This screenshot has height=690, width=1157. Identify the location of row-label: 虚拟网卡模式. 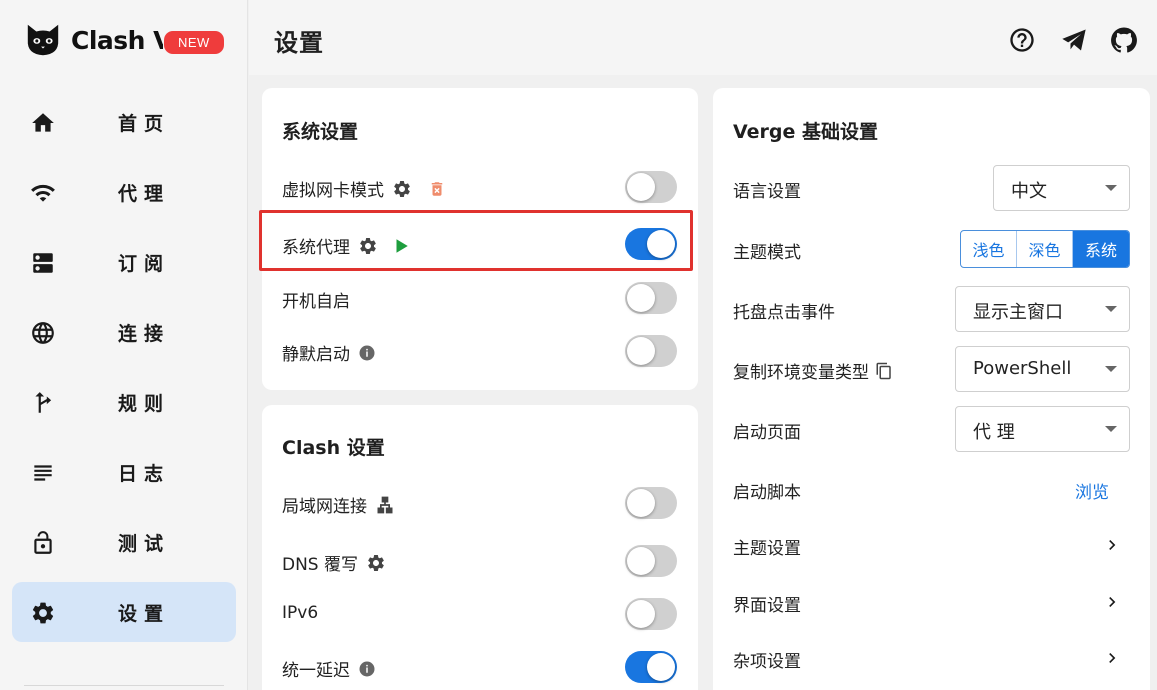
(333, 191).